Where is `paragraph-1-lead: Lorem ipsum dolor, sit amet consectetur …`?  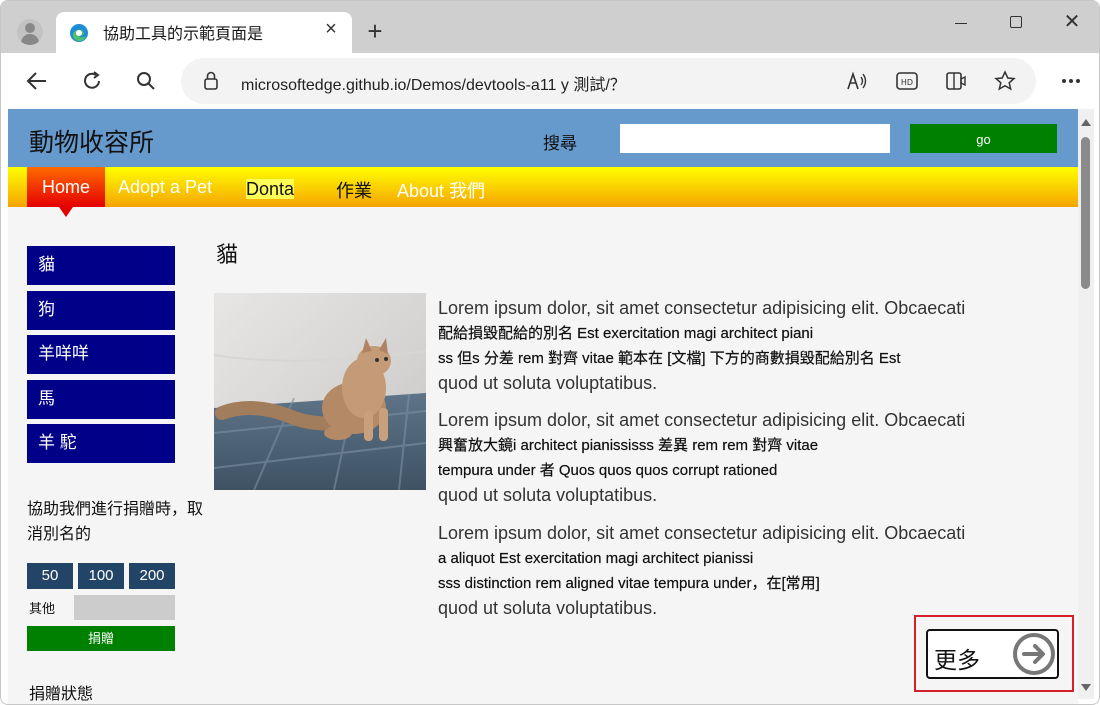 paragraph-1-lead: Lorem ipsum dolor, sit amet consectetur … is located at coordinates (702, 308).